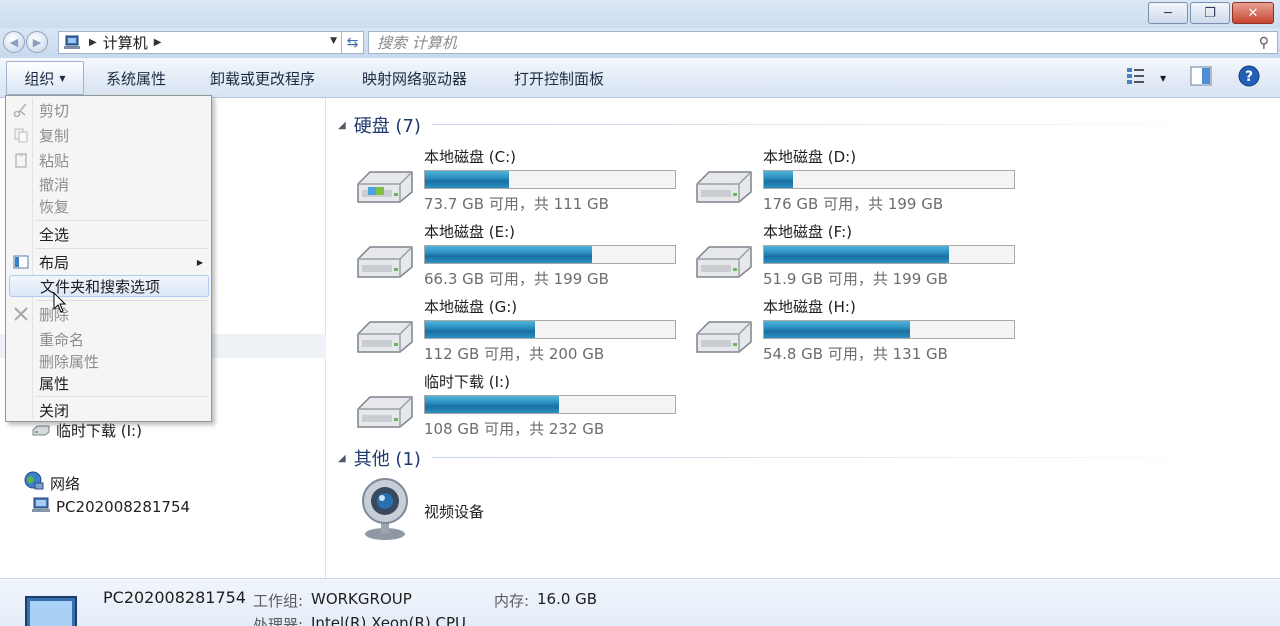 This screenshot has width=1280, height=626. I want to click on delete-x-icon, so click(21, 314).